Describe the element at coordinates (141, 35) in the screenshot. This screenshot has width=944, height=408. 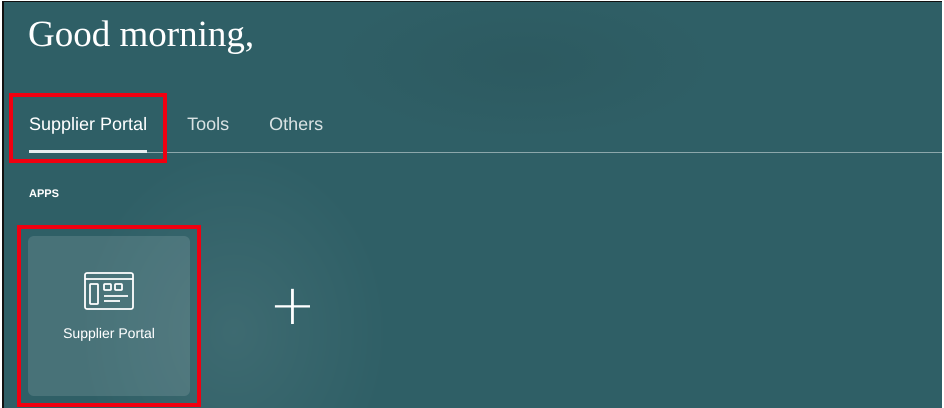
I see `greeting-title: Good morning,` at that location.